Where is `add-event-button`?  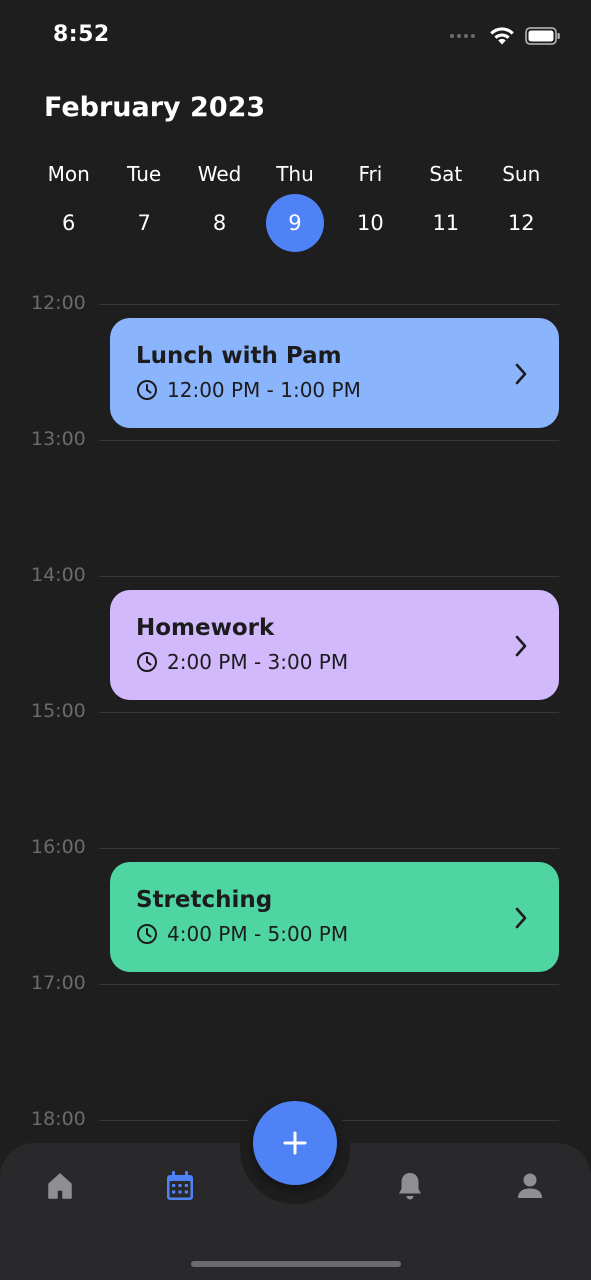 add-event-button is located at coordinates (295, 1143).